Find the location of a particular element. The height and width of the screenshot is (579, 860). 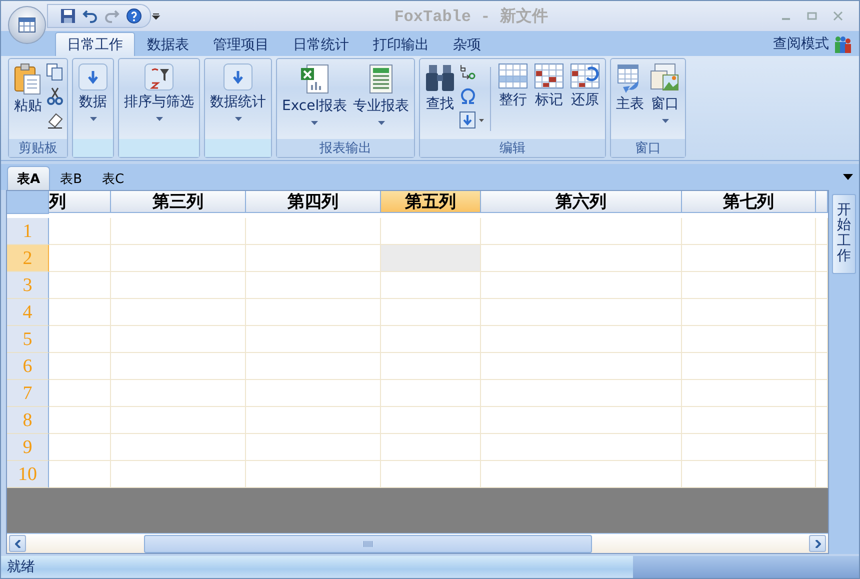

ribbon-button: 专业报表 is located at coordinates (381, 99).